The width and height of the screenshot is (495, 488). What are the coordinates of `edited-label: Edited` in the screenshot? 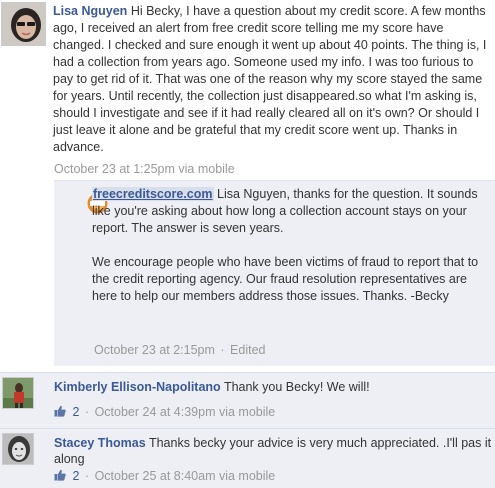 It's located at (247, 350).